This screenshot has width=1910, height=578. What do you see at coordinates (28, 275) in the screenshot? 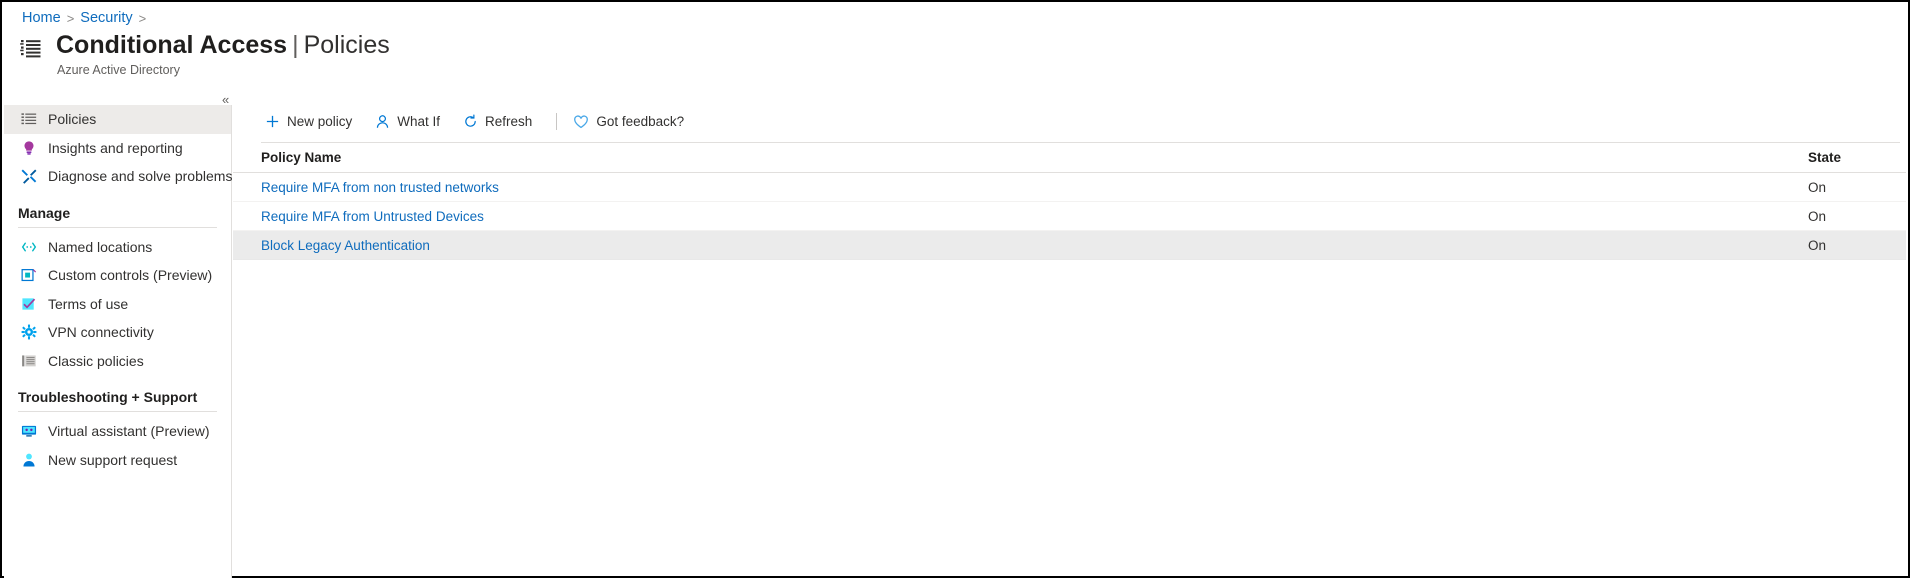
I see `square-in-square-icon` at bounding box center [28, 275].